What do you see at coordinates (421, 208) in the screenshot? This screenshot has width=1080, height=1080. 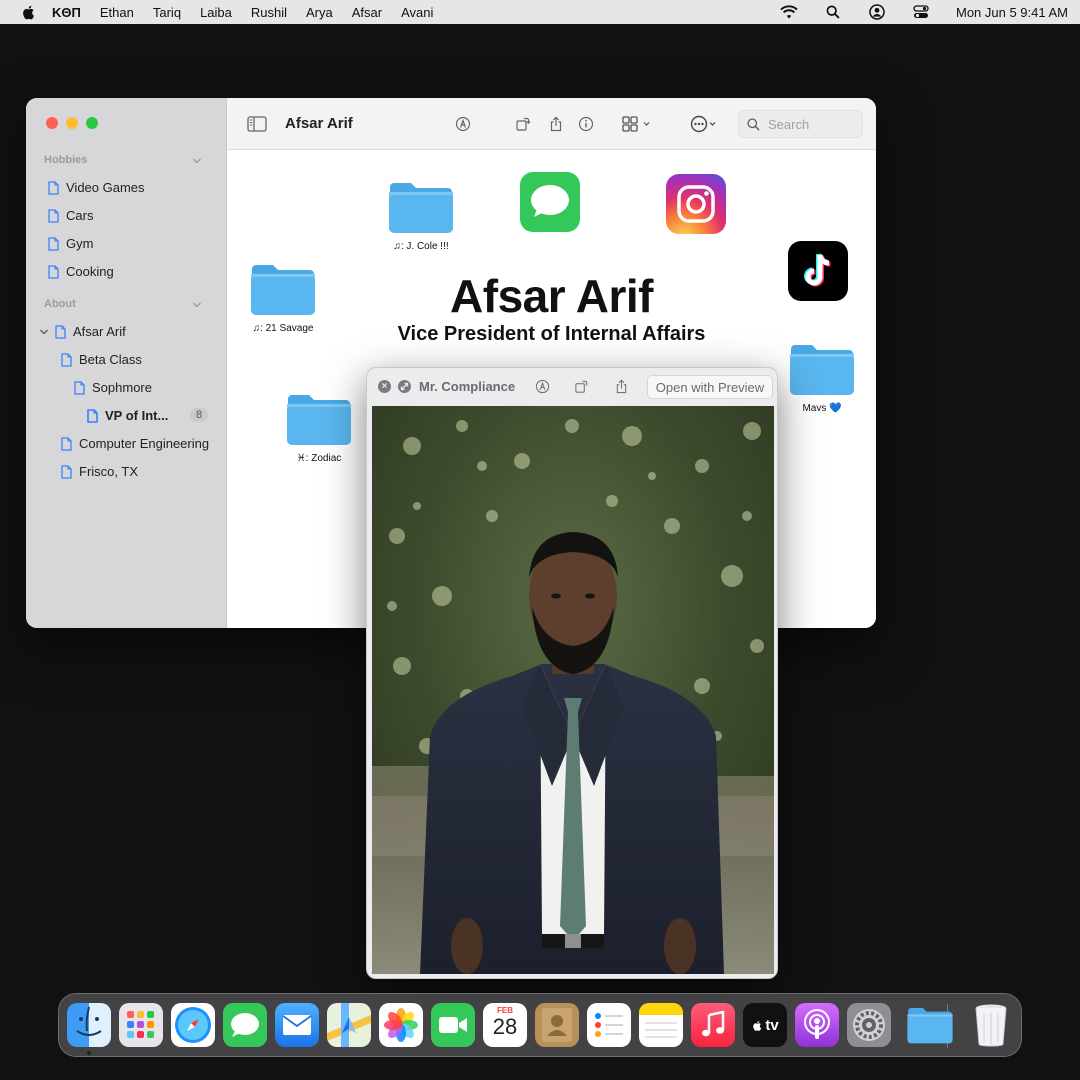 I see `folder-icon` at bounding box center [421, 208].